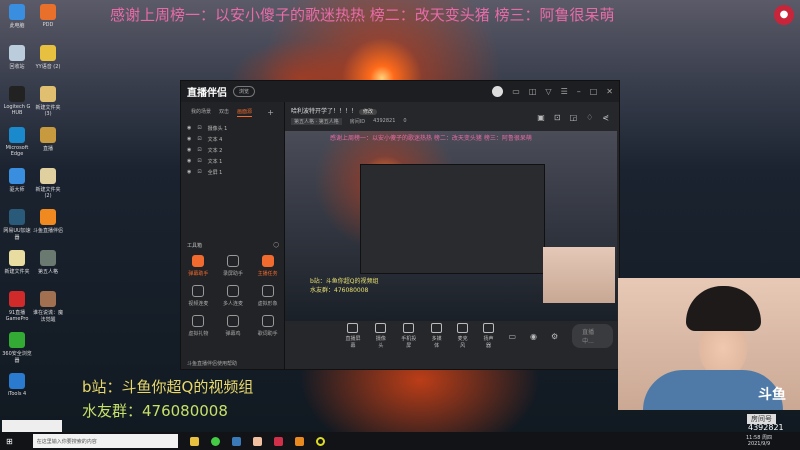 The height and width of the screenshot is (450, 800). Describe the element at coordinates (270, 112) in the screenshot. I see `add-icon: +` at that location.